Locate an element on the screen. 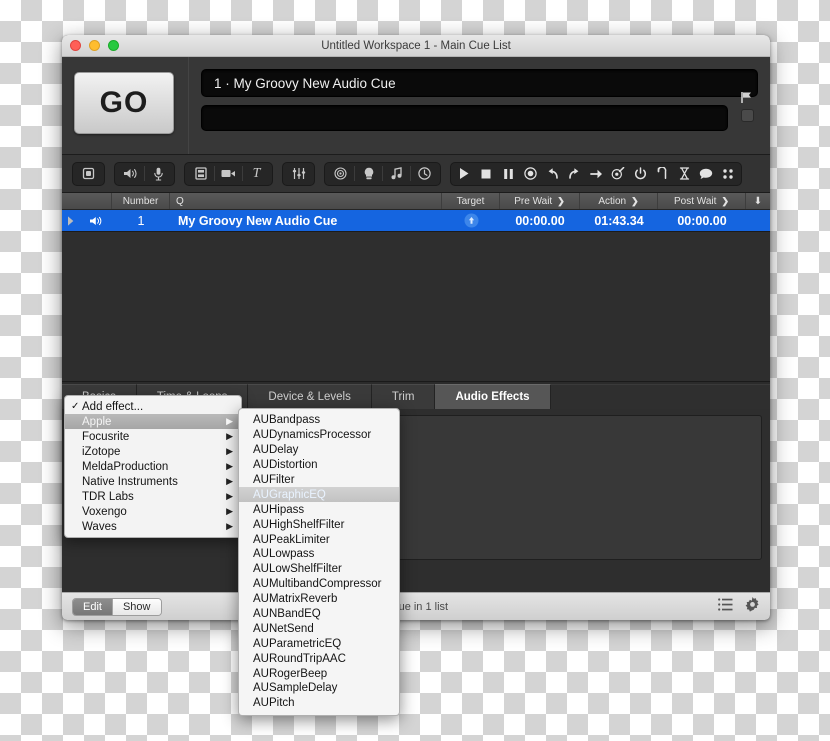 The width and height of the screenshot is (830, 741). col-header-target: Target is located at coordinates (471, 201).